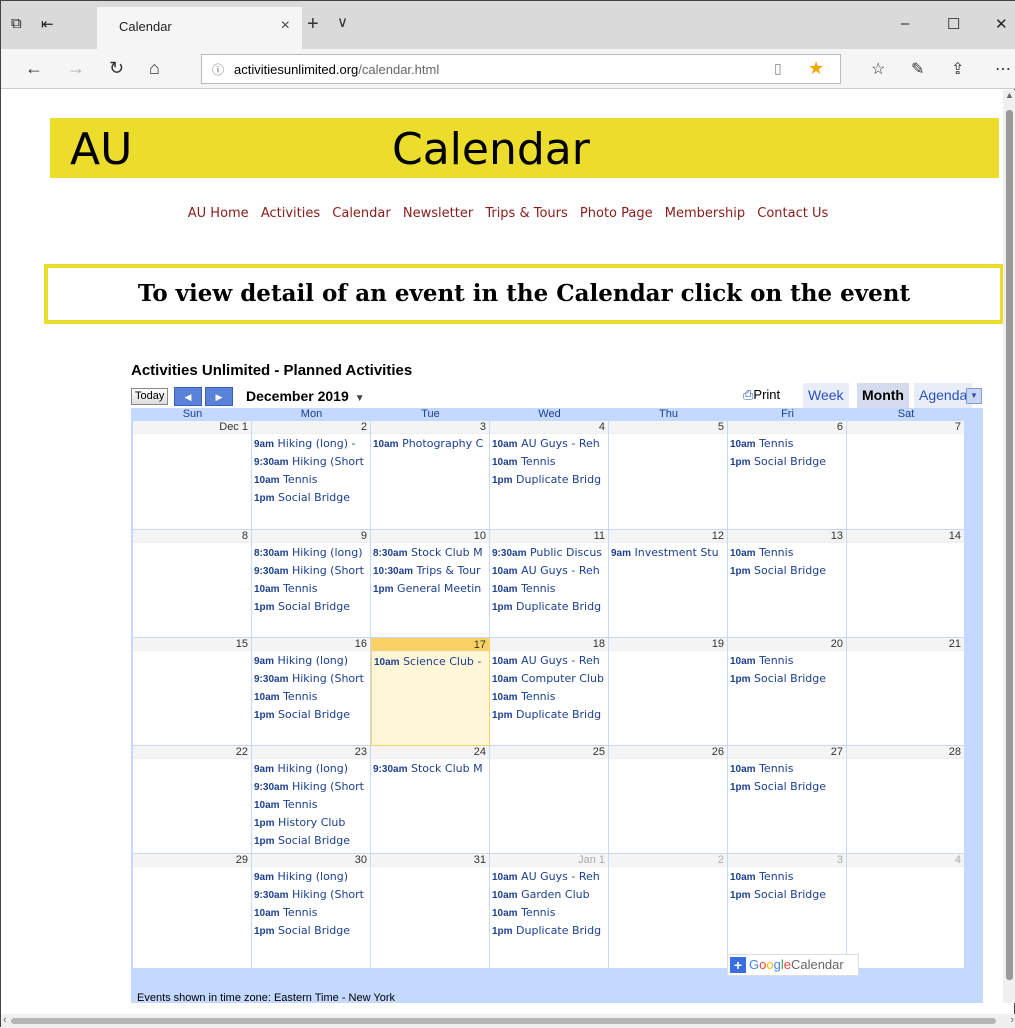 The image size is (1015, 1028). I want to click on reading-view-icon: ▯, so click(778, 68).